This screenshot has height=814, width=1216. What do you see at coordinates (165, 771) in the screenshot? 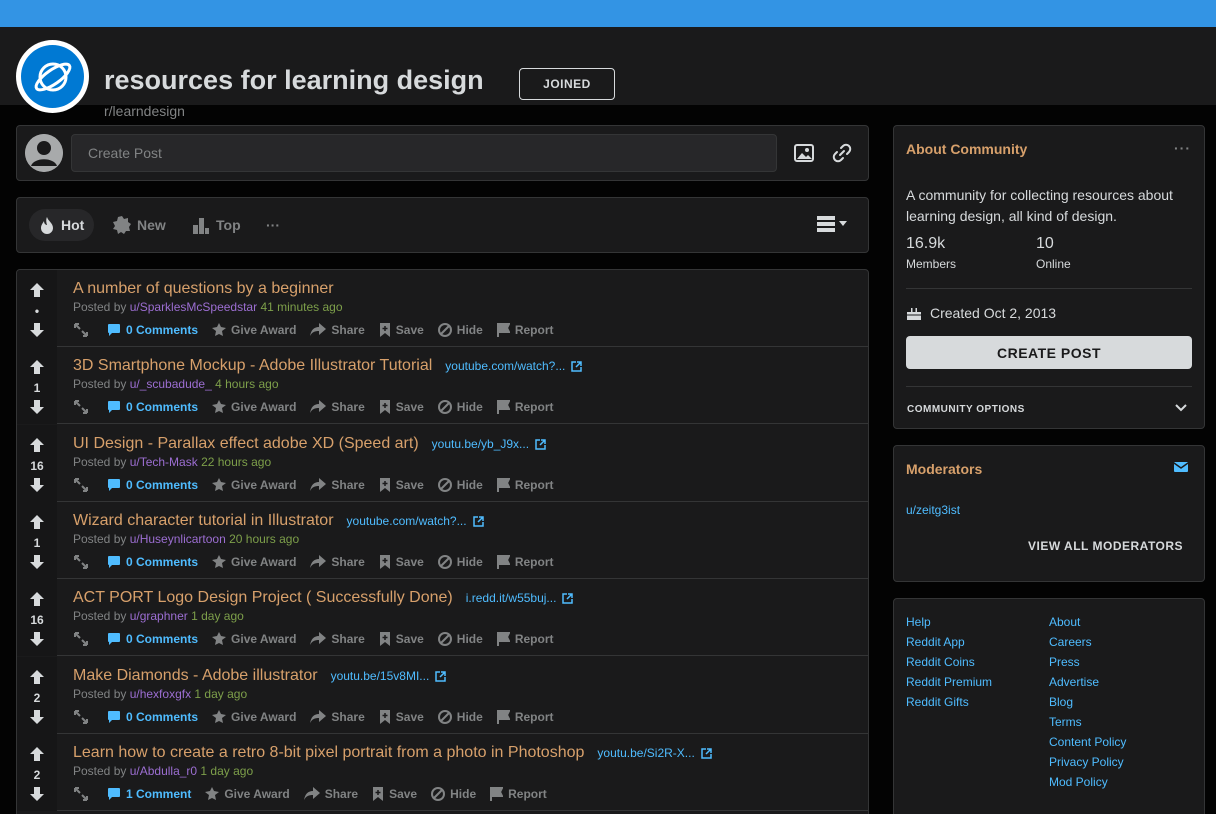
I see `post-author: u/Abdulla_r0` at bounding box center [165, 771].